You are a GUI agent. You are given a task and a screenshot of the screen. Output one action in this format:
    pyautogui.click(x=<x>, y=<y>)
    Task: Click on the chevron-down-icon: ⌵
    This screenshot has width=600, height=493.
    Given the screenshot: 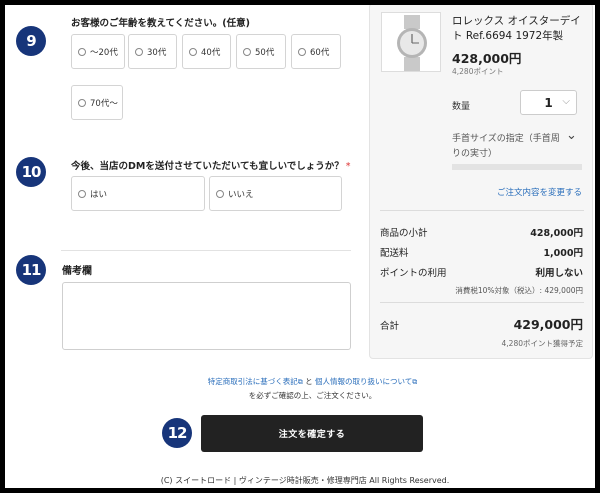 What is the action you would take?
    pyautogui.click(x=566, y=101)
    